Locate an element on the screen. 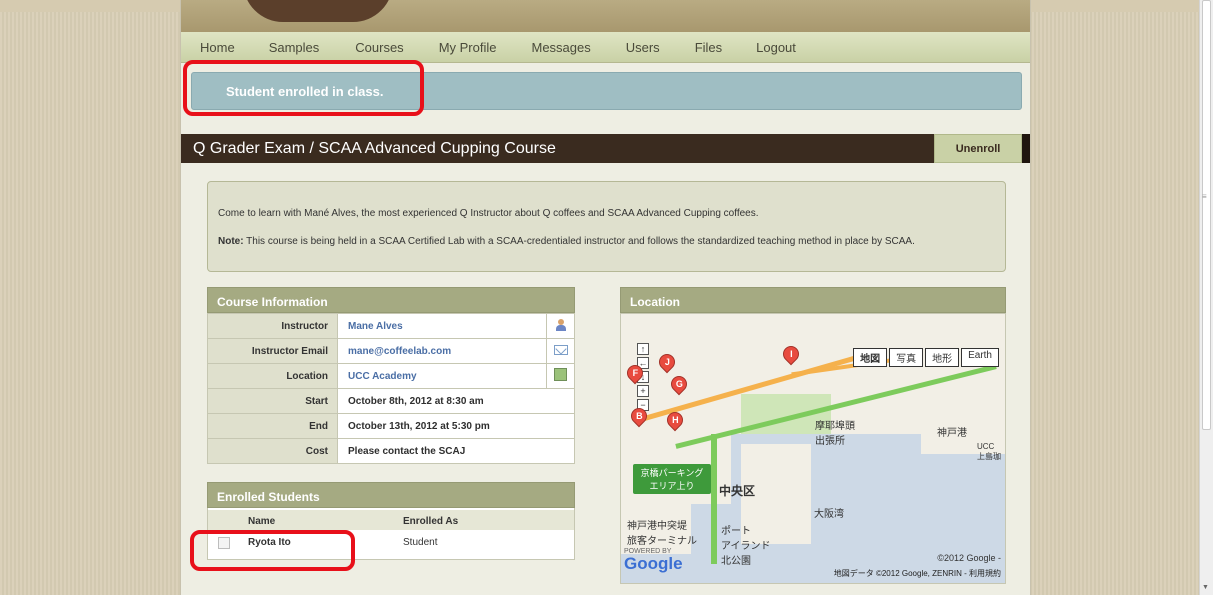  info-row-location: Location UCC Academy is located at coordinates (391, 376).